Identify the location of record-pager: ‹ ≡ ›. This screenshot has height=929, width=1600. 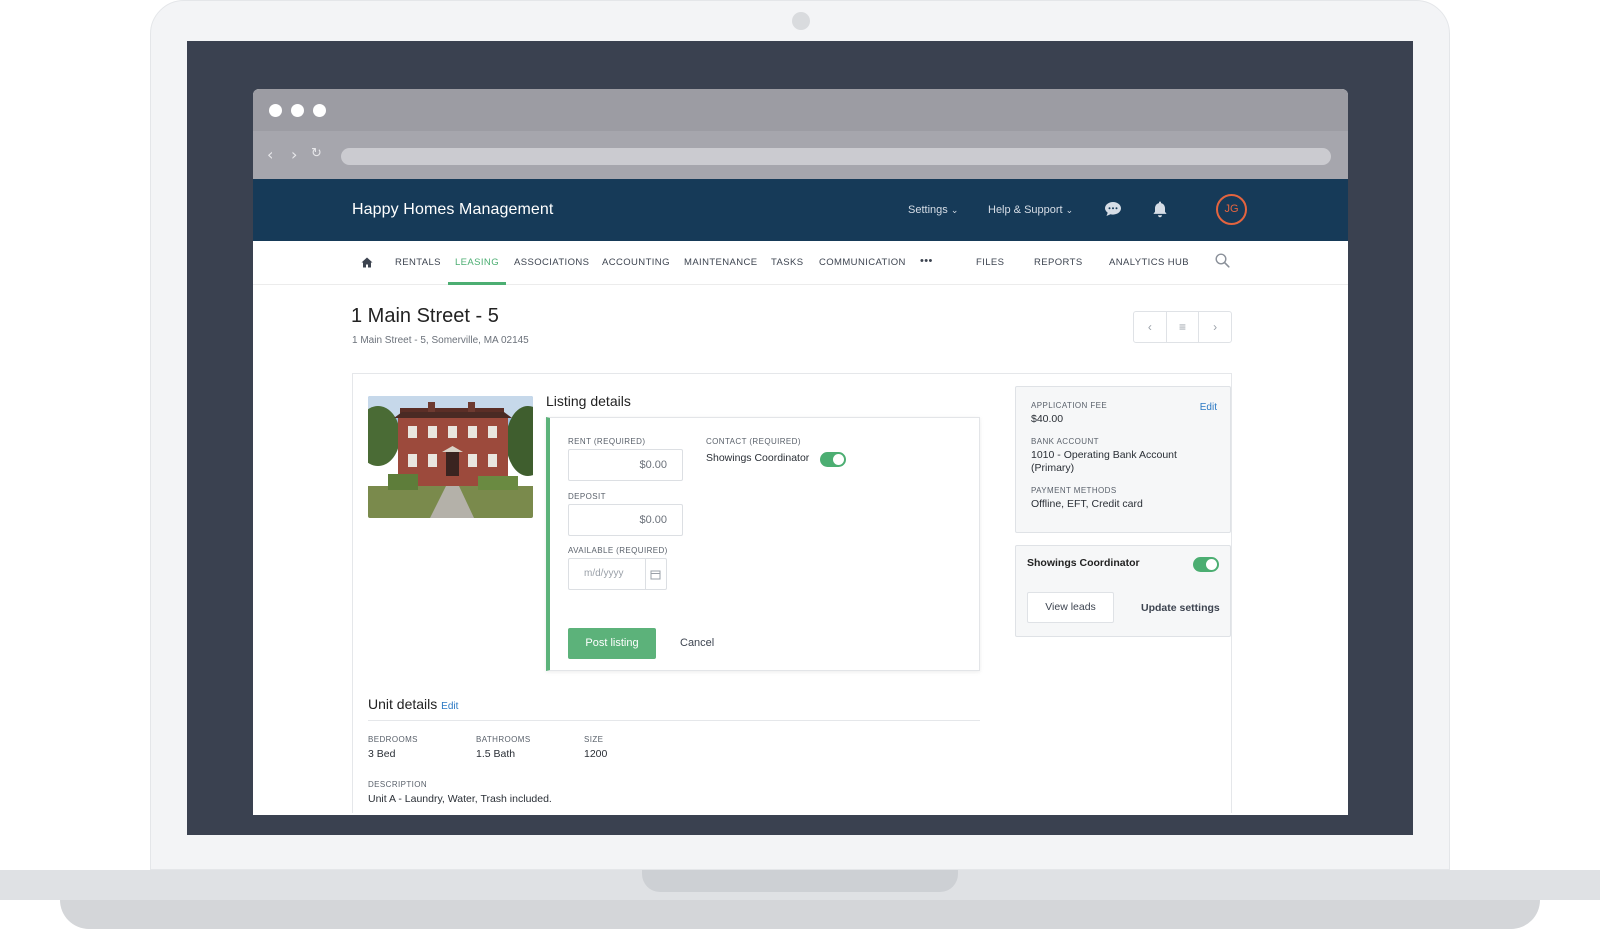
(1182, 327).